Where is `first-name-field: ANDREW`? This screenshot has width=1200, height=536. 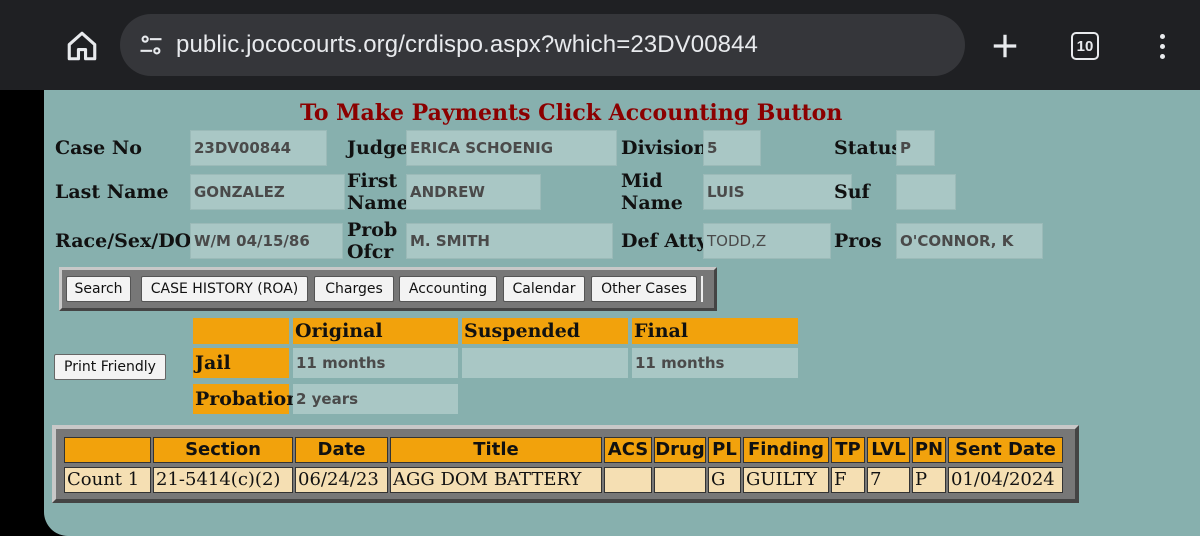 first-name-field: ANDREW is located at coordinates (473, 192).